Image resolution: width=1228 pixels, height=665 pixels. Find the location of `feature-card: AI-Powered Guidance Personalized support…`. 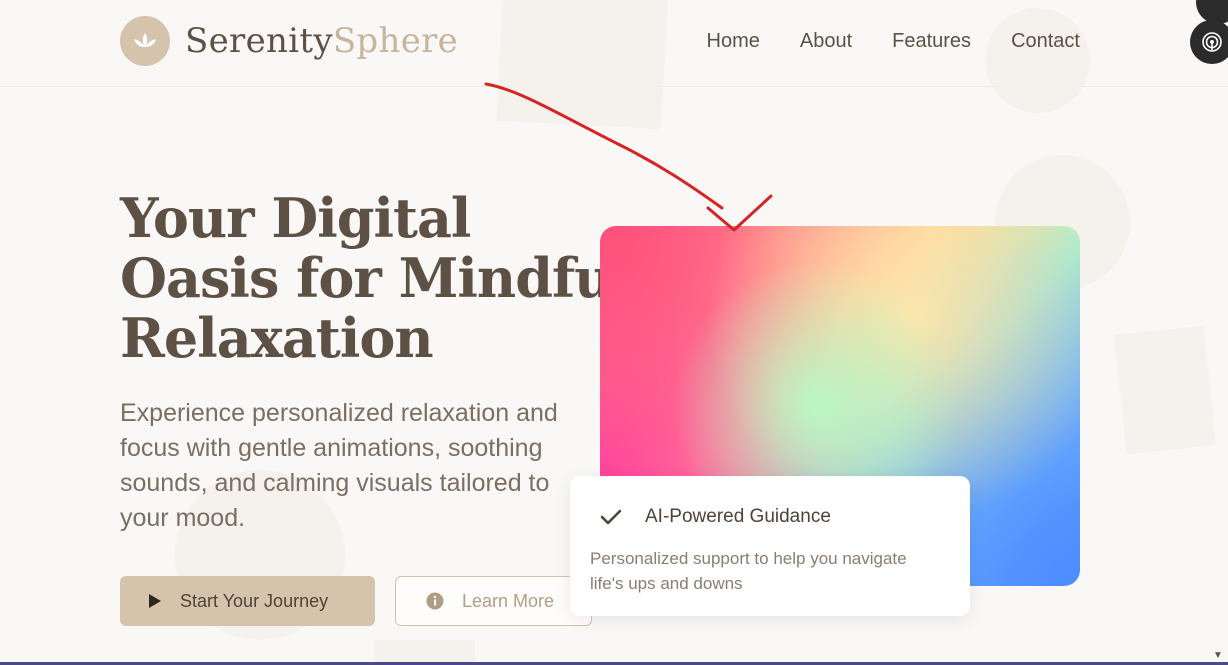

feature-card: AI-Powered Guidance Personalized support… is located at coordinates (770, 546).